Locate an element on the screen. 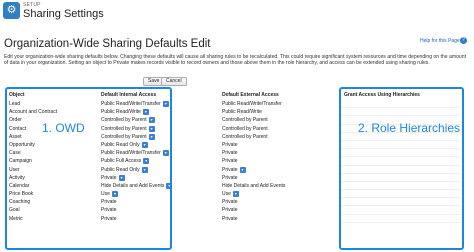 The width and height of the screenshot is (474, 252). help-link: Help for this Page is located at coordinates (440, 41).